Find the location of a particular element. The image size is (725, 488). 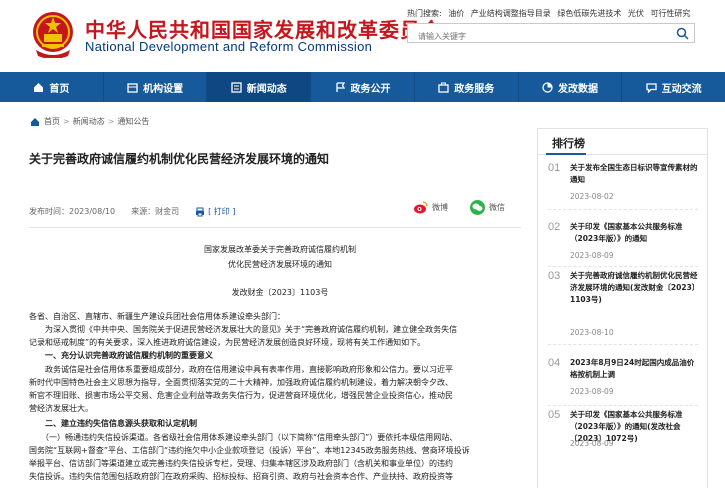

news-icon is located at coordinates (236, 87).